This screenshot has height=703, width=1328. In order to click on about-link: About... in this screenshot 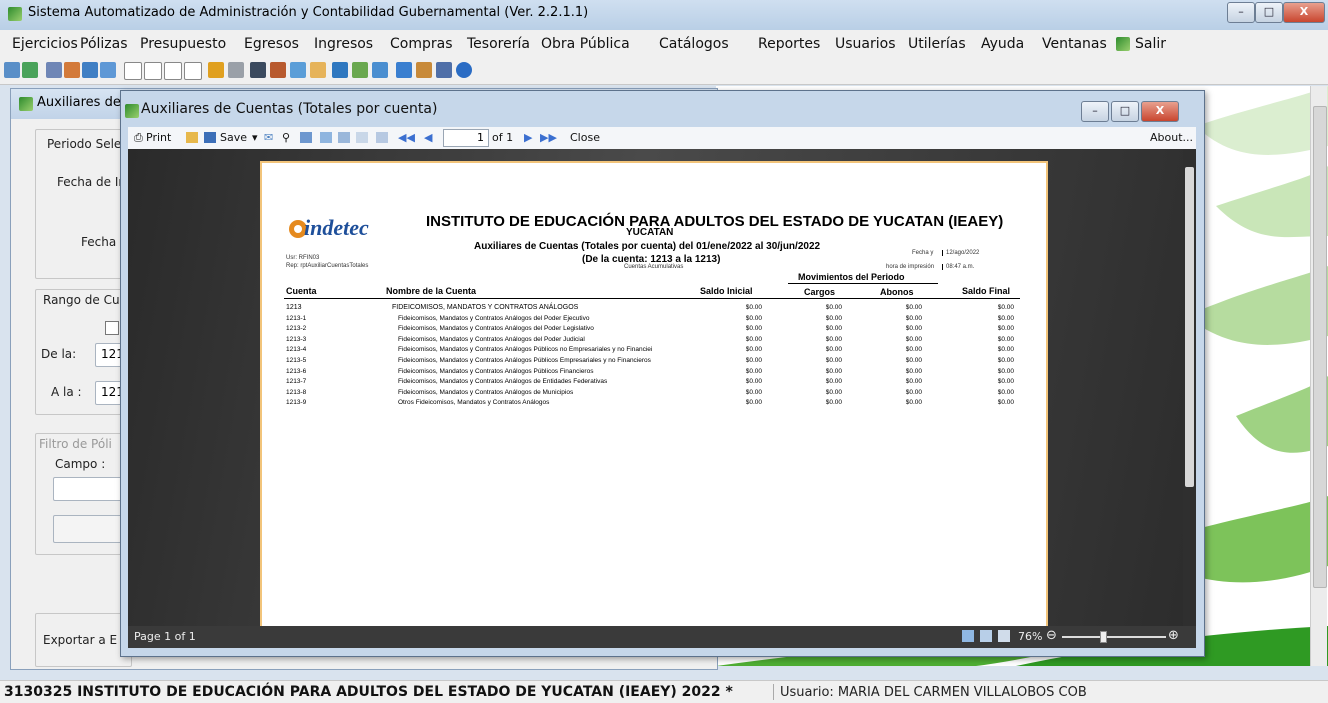, I will do `click(1171, 137)`.